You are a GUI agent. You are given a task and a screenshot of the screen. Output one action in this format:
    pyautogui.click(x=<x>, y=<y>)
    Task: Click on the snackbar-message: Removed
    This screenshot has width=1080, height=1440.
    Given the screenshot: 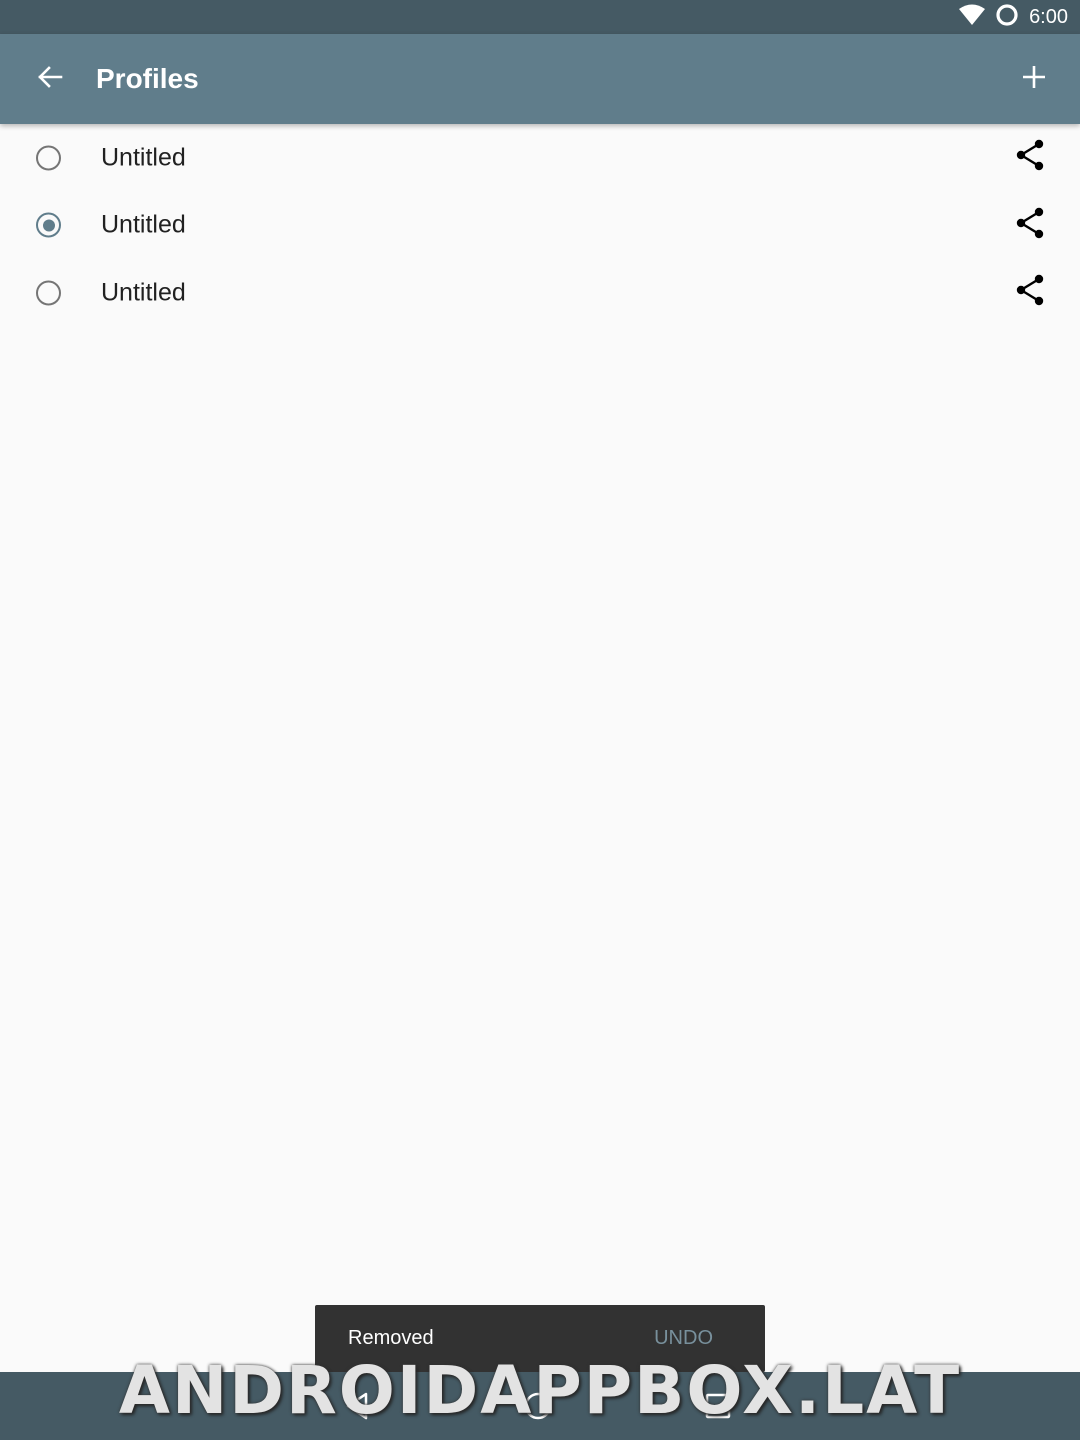 What is the action you would take?
    pyautogui.click(x=391, y=1338)
    